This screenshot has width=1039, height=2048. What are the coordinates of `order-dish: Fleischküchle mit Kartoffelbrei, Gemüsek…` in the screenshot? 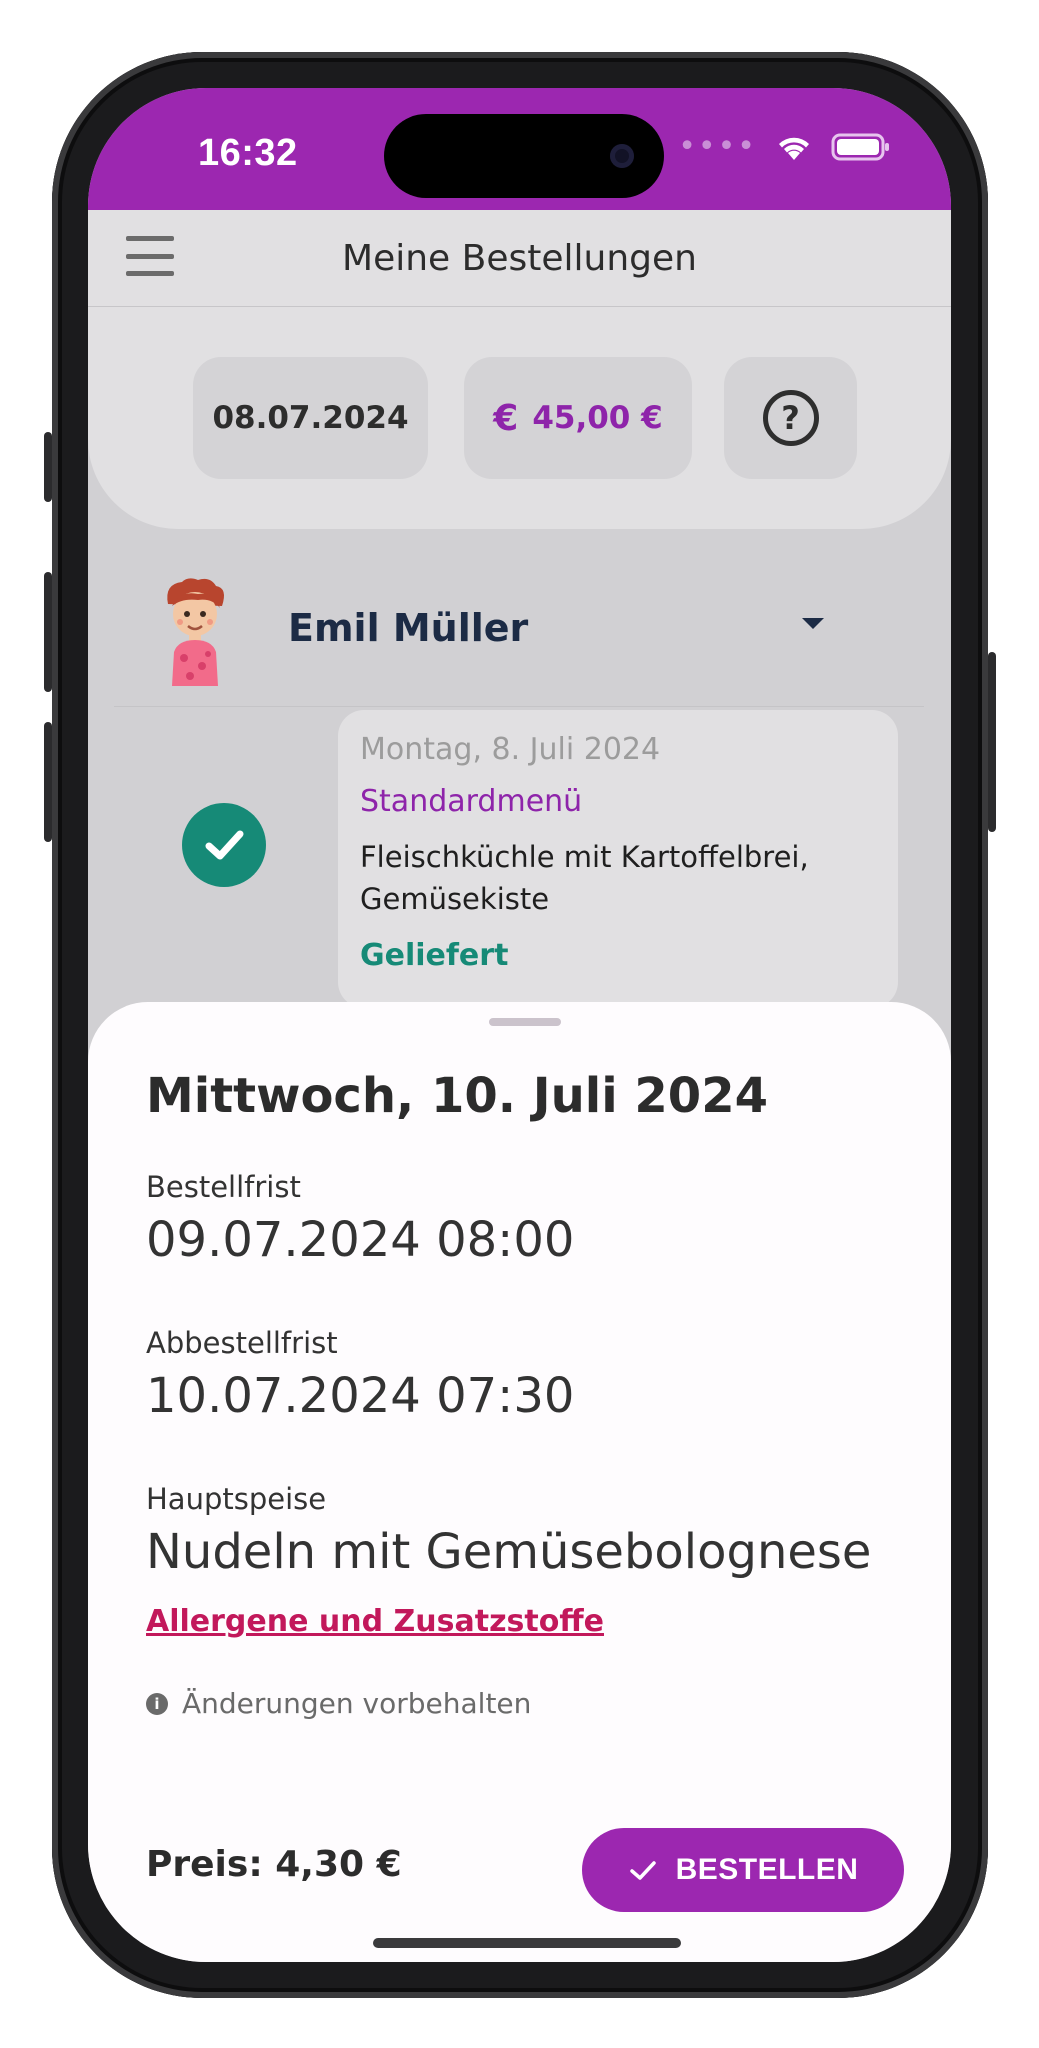 It's located at (584, 878).